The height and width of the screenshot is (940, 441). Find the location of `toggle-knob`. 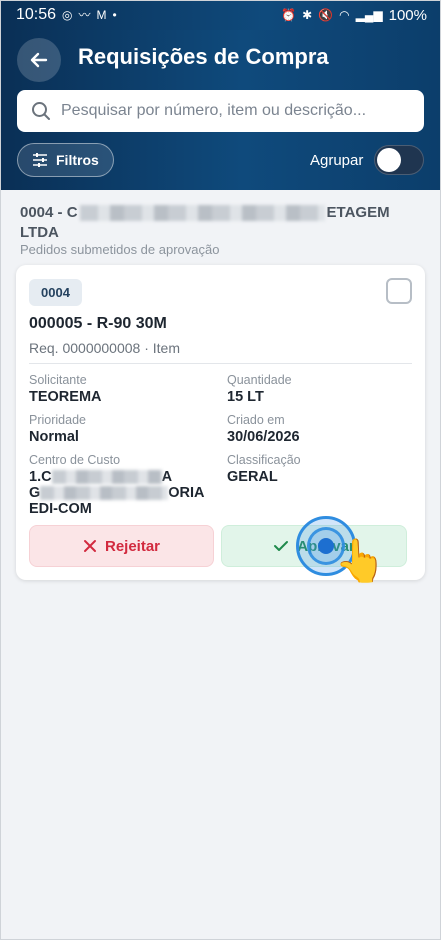

toggle-knob is located at coordinates (389, 160).